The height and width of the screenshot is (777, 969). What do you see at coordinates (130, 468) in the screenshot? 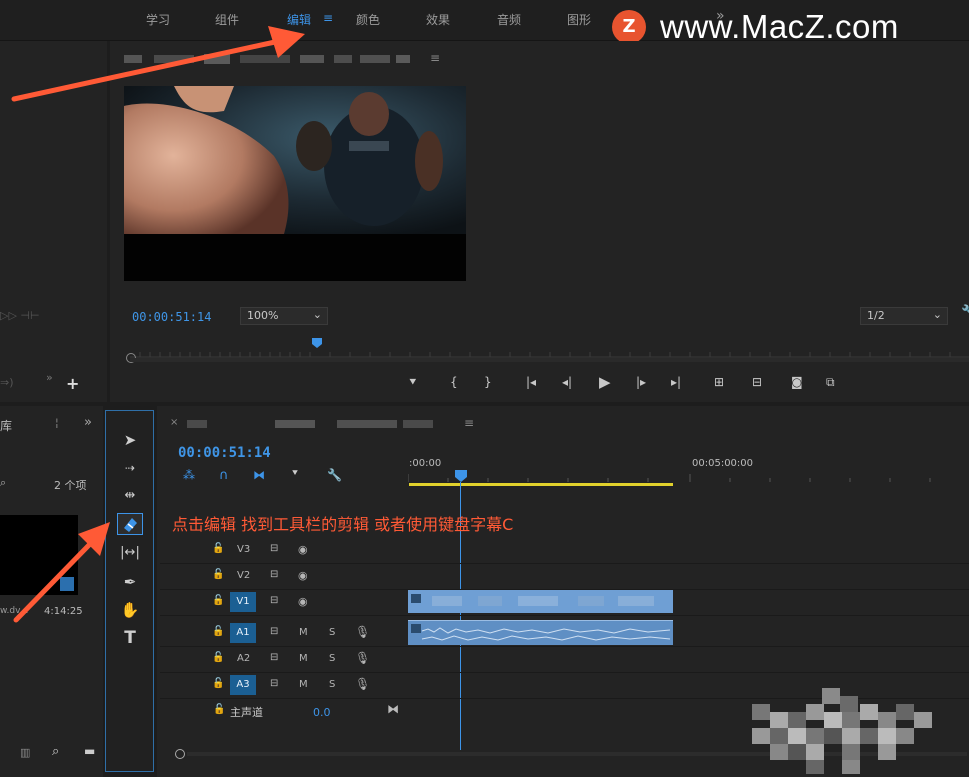
I see `track-select-tool-icon: ⇢` at bounding box center [130, 468].